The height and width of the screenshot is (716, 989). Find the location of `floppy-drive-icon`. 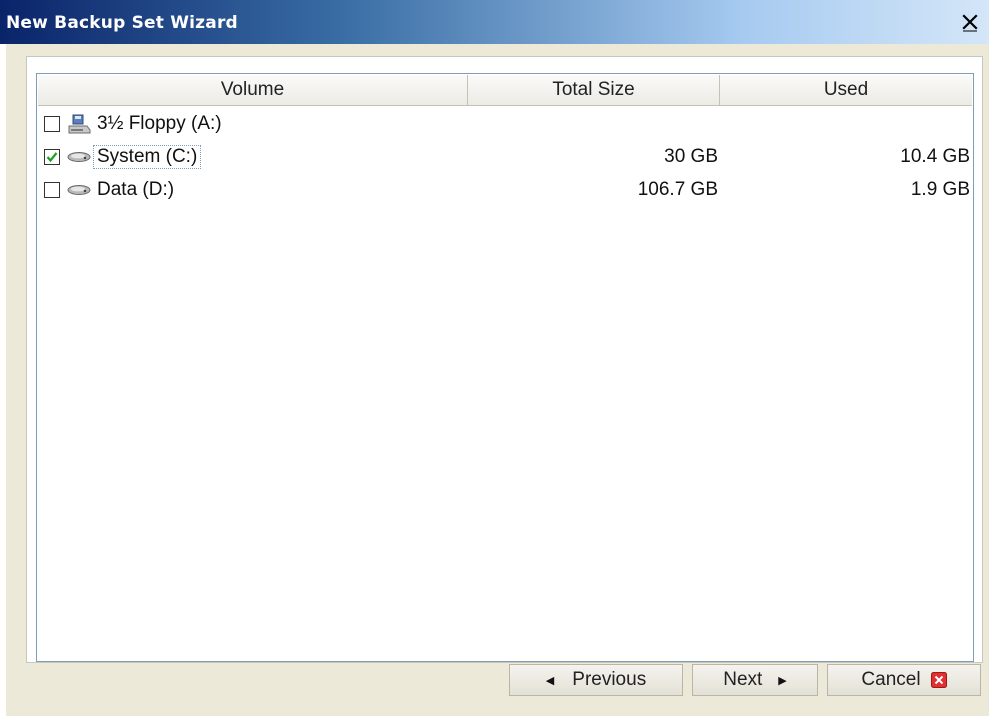

floppy-drive-icon is located at coordinates (79, 124).